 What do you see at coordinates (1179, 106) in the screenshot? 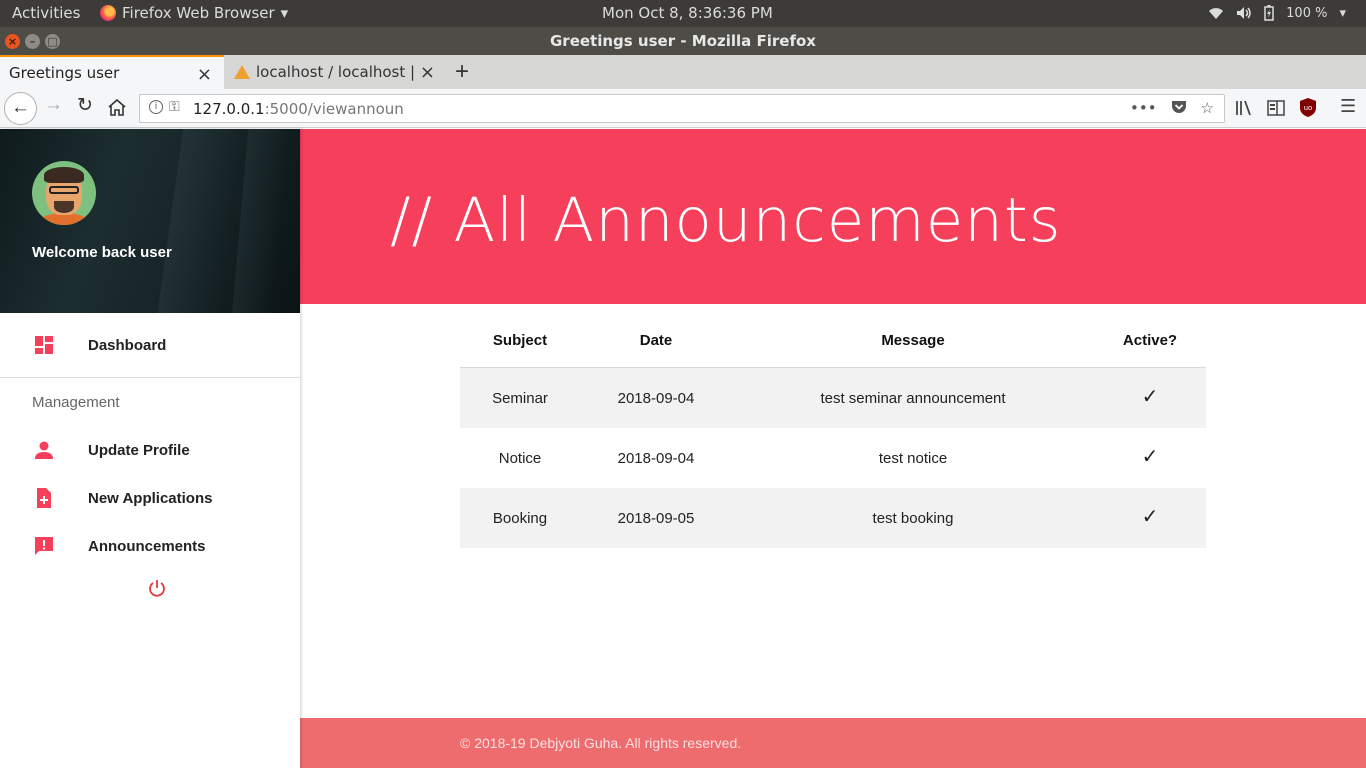
I see `pocket-icon` at bounding box center [1179, 106].